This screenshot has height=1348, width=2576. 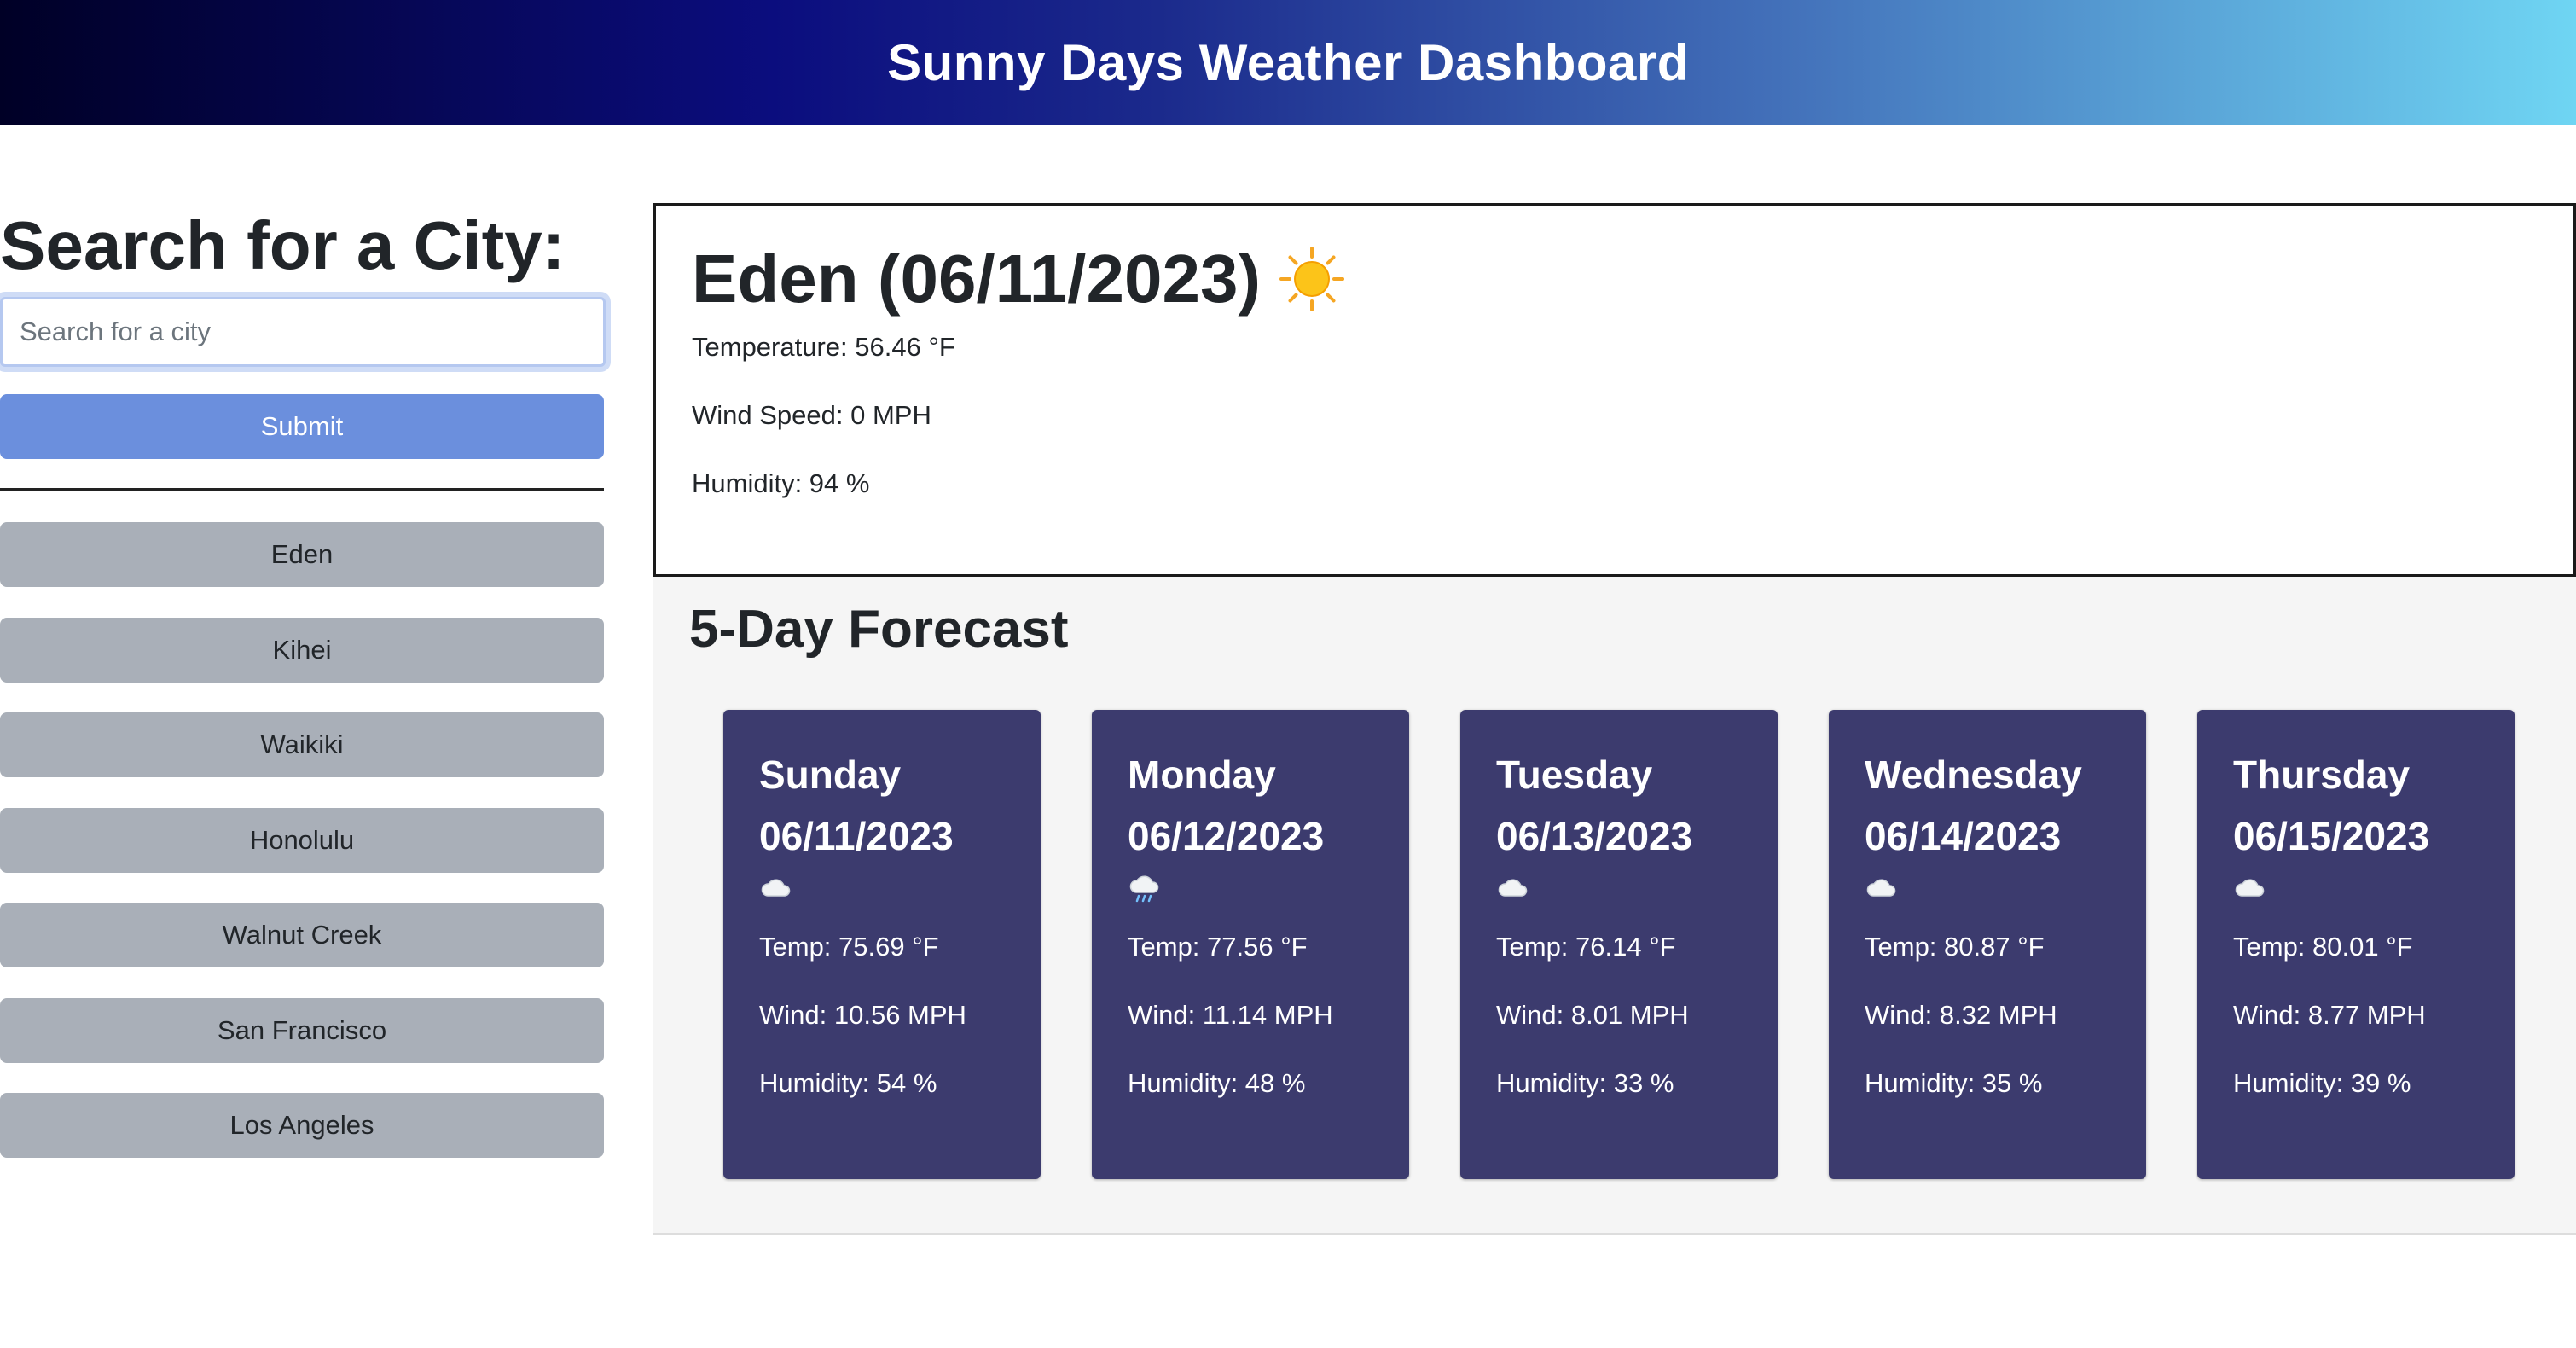 I want to click on current-humidity: Humidity: 94 %, so click(x=781, y=483).